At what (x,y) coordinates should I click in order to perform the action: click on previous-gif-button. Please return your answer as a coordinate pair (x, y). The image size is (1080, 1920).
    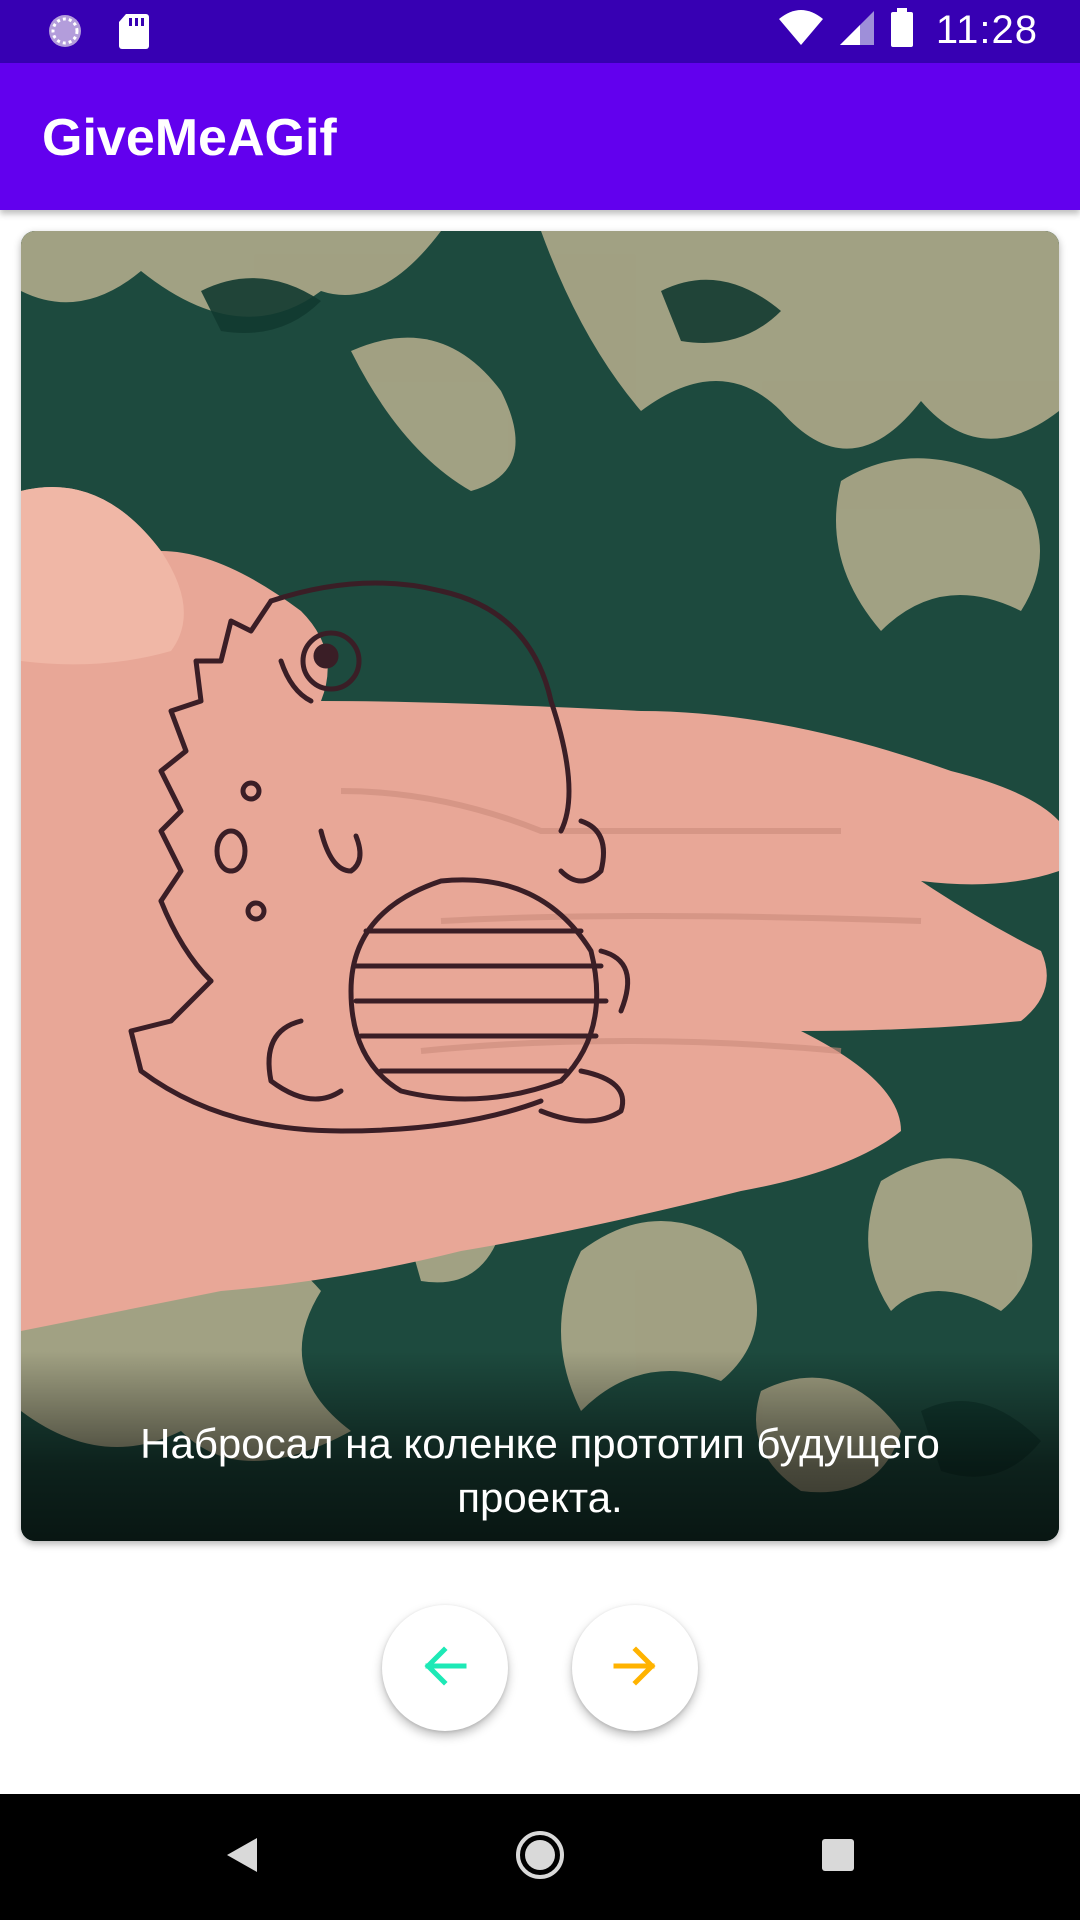
    Looking at the image, I should click on (445, 1668).